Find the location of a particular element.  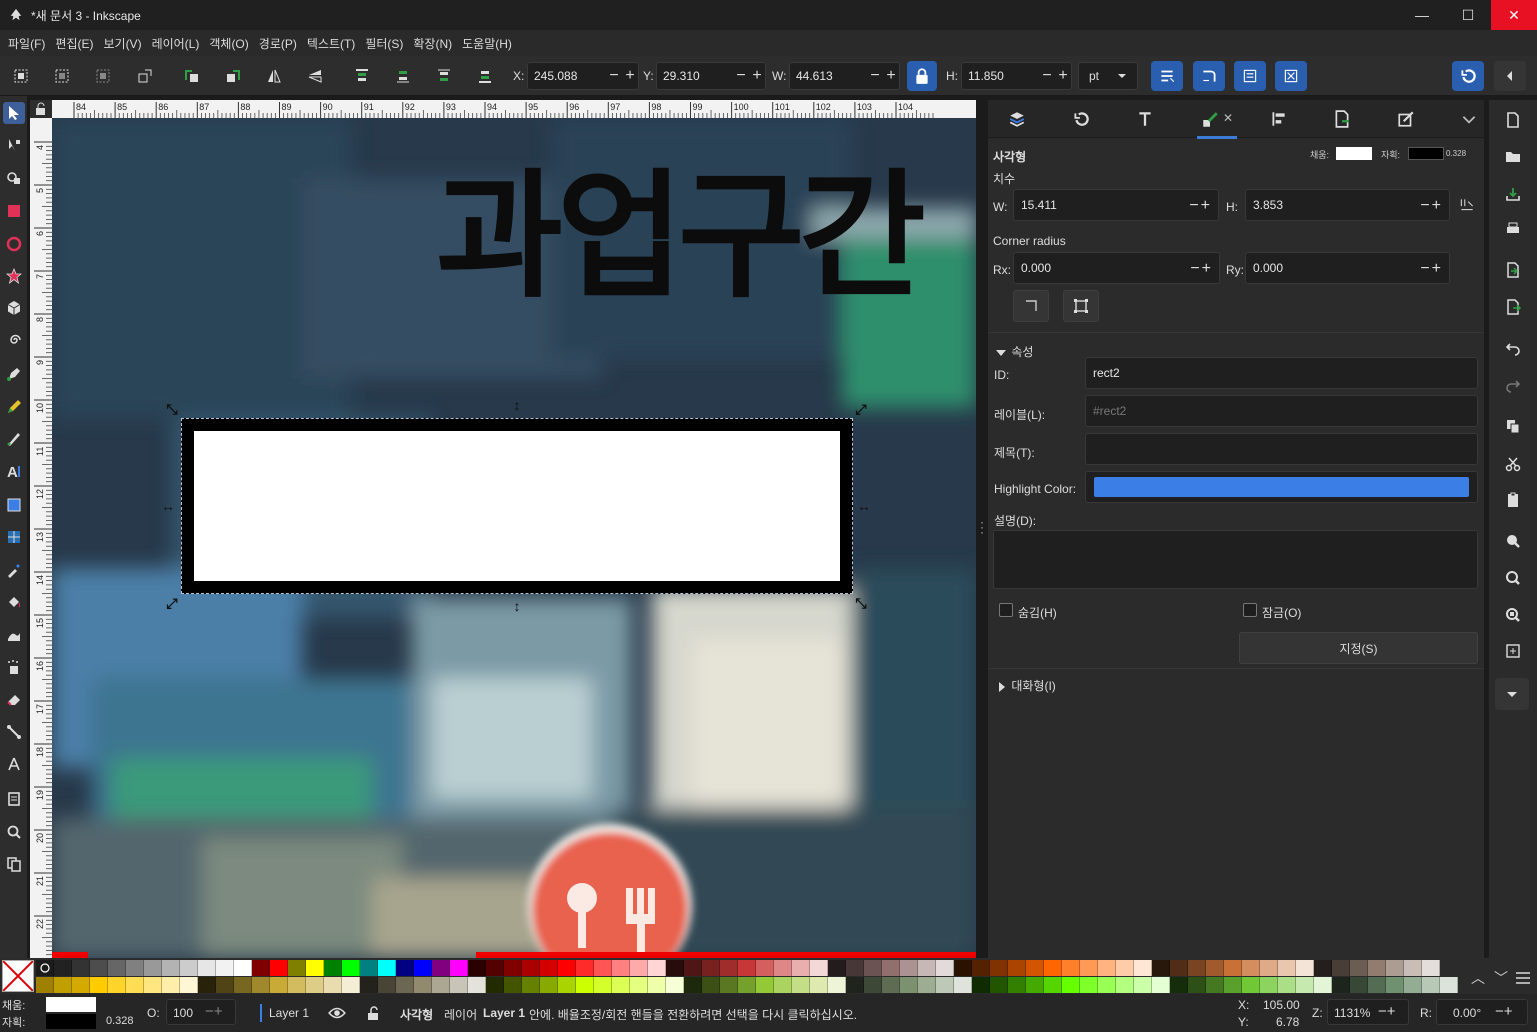

open-folder-icon is located at coordinates (1513, 156).